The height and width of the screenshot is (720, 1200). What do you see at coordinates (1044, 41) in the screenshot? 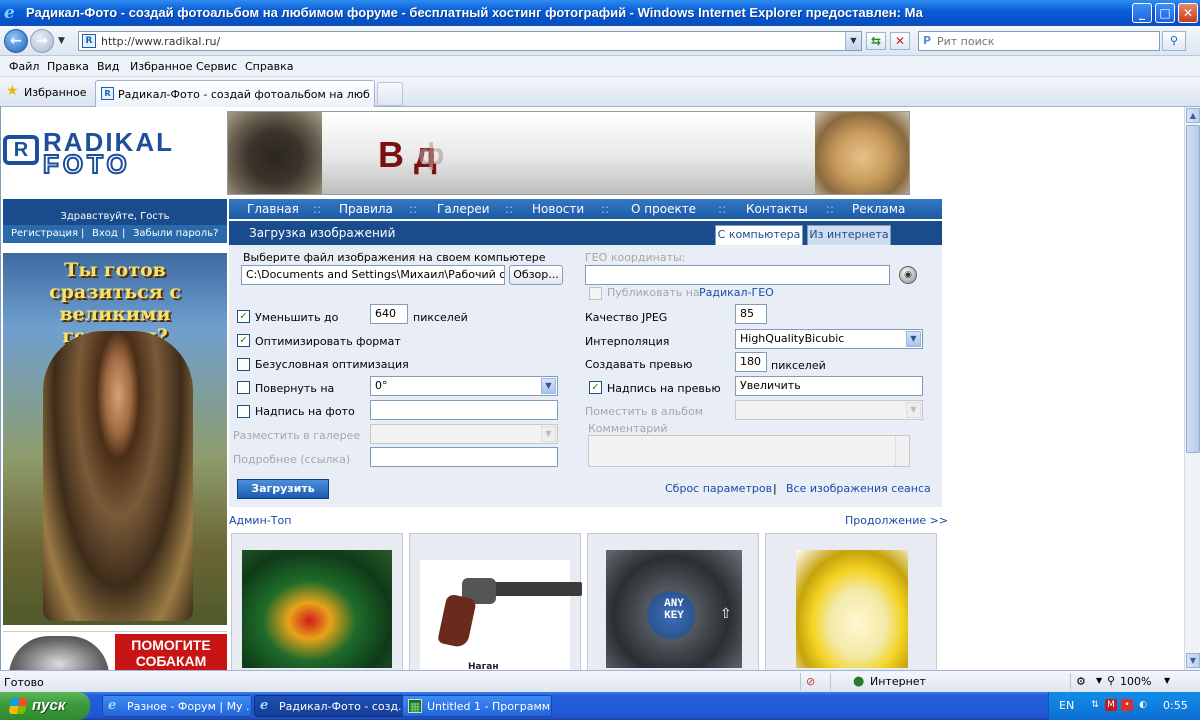
I see `search-input` at bounding box center [1044, 41].